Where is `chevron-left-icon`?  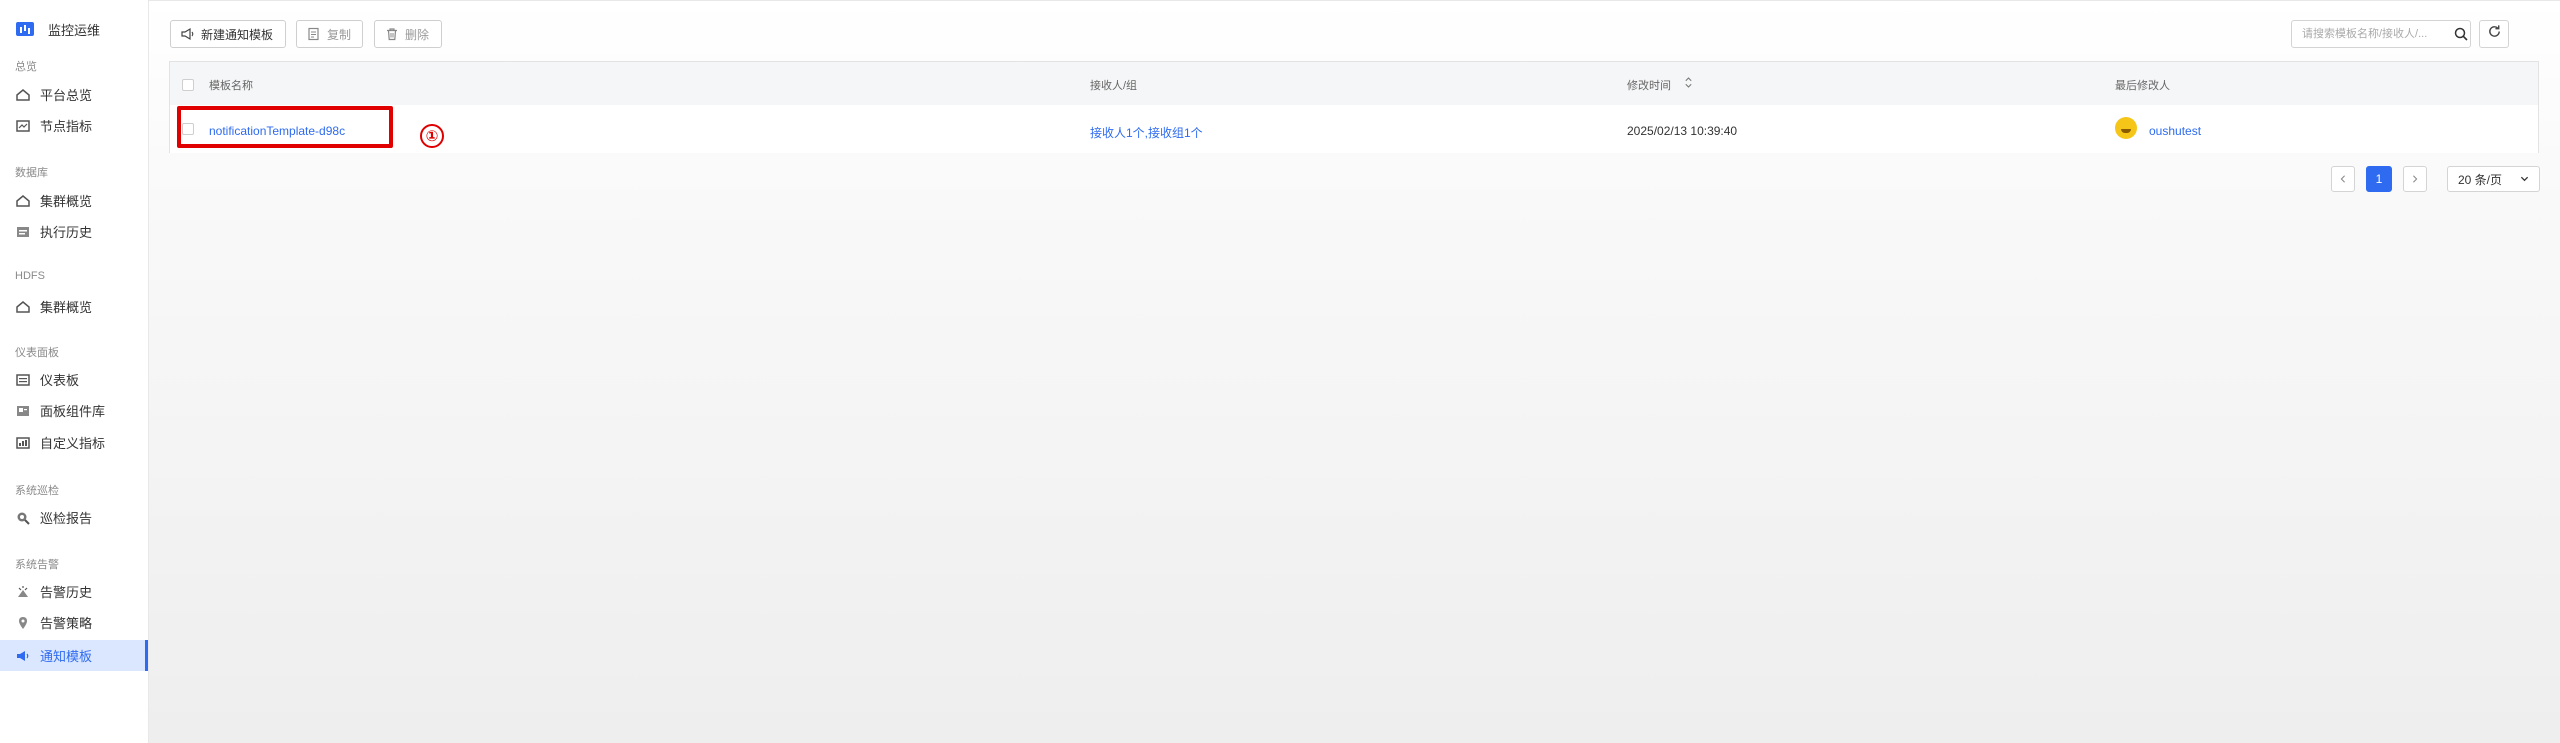
chevron-left-icon is located at coordinates (2343, 179).